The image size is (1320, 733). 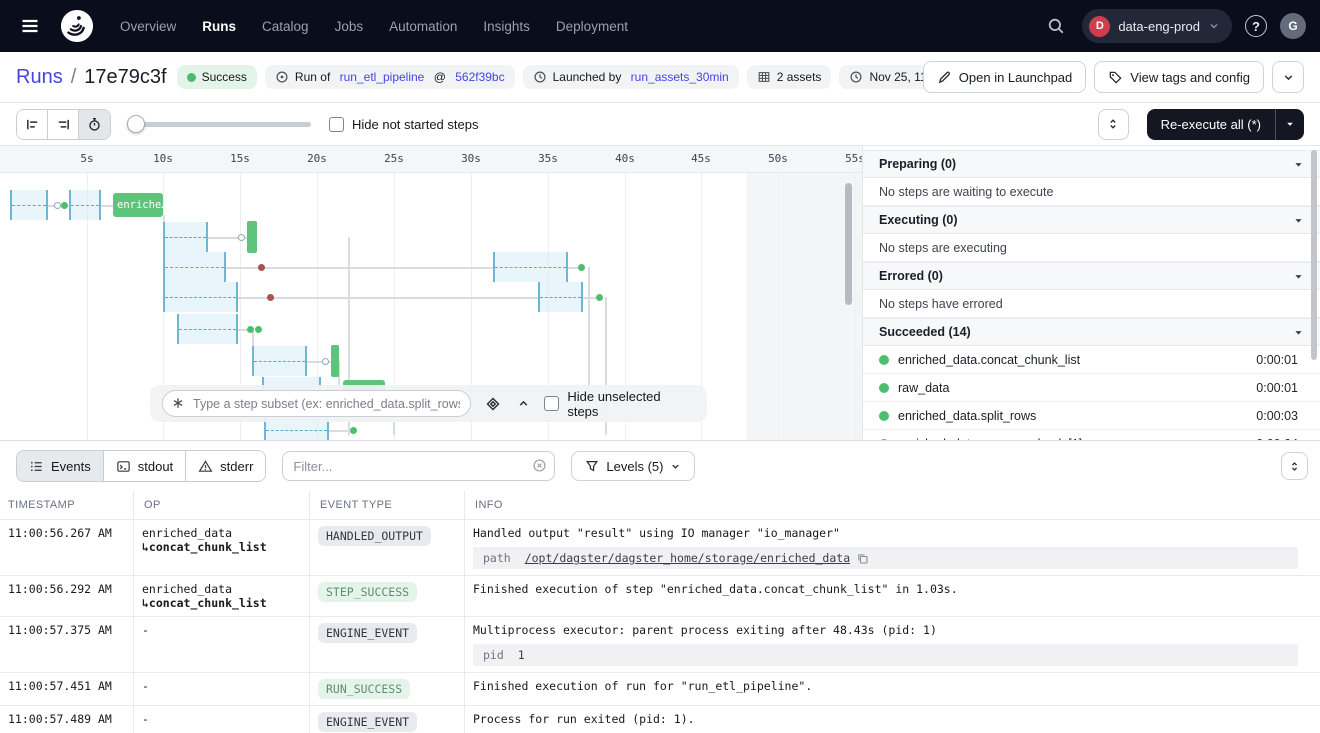 I want to click on run-tag: Launched by run_assets_30min, so click(x=630, y=77).